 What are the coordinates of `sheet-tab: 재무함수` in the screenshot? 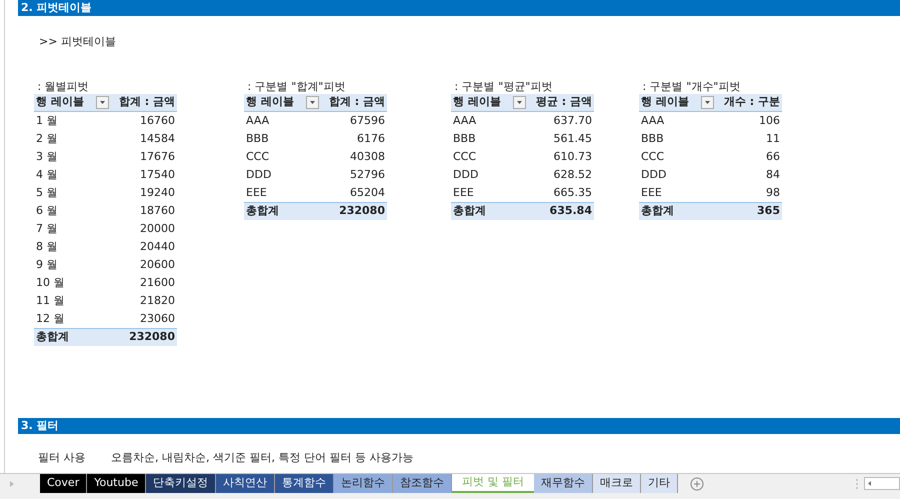 It's located at (564, 483).